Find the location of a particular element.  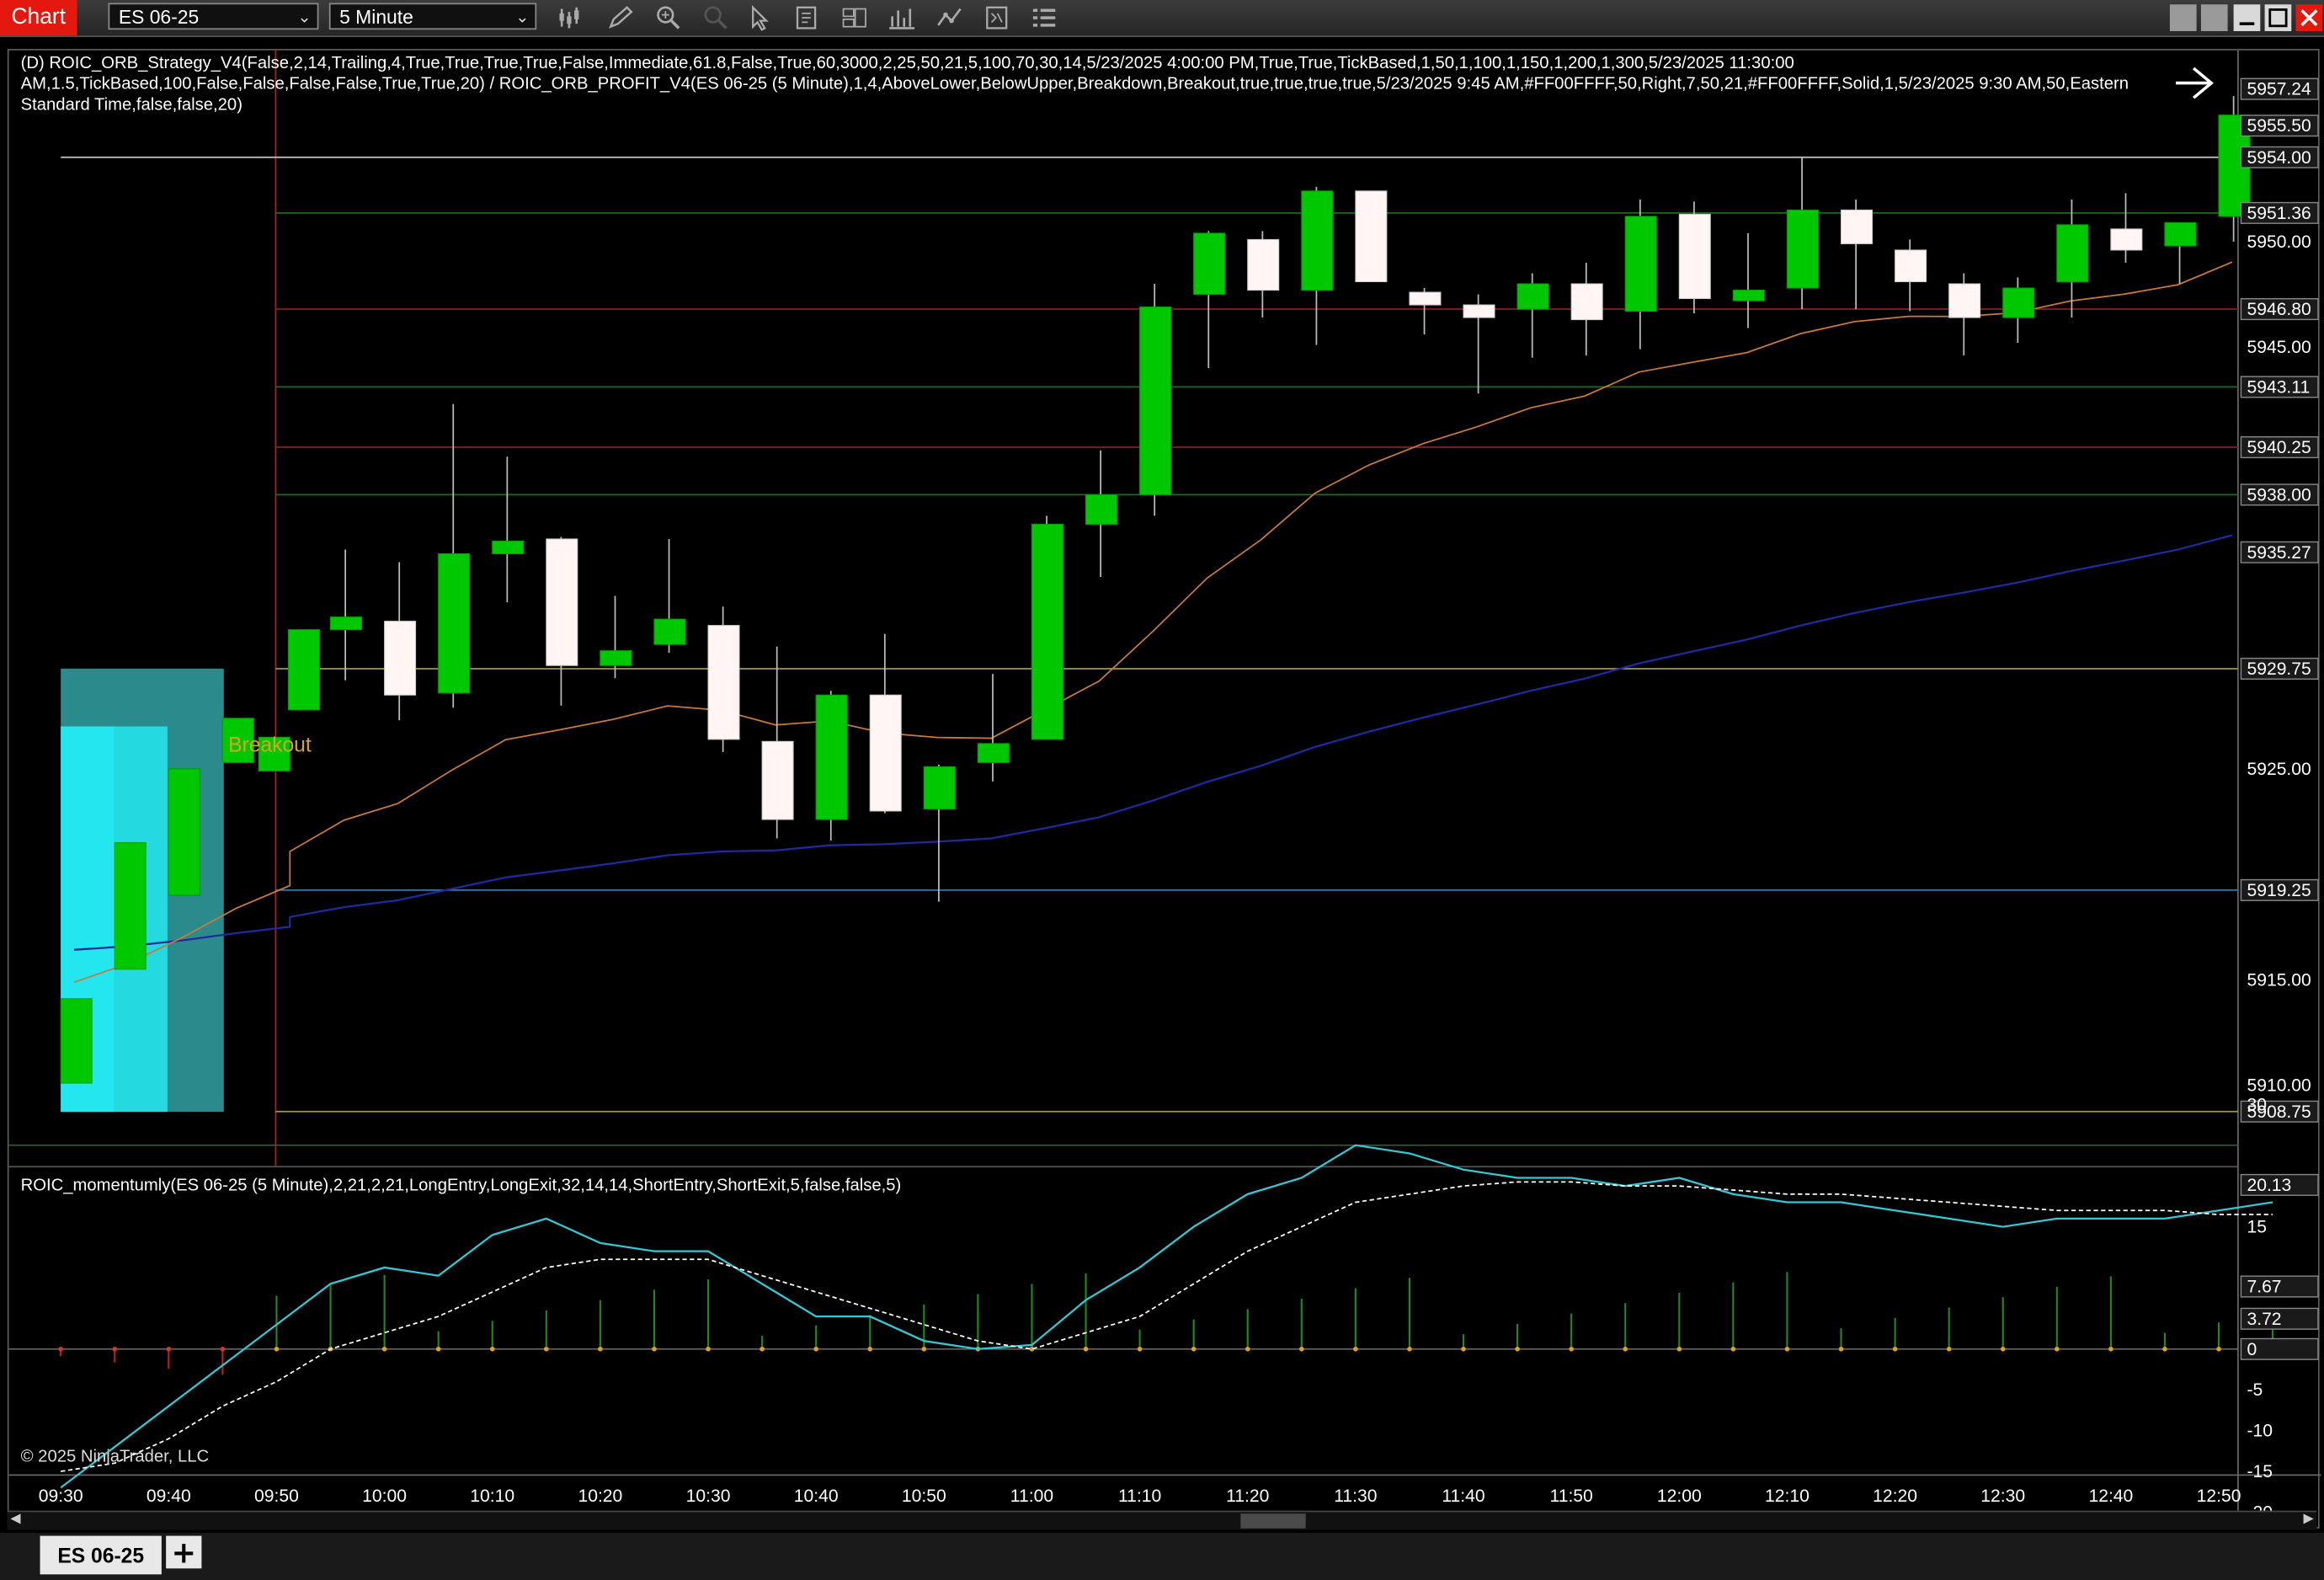

time-tick-label: 10:00 is located at coordinates (384, 1496).